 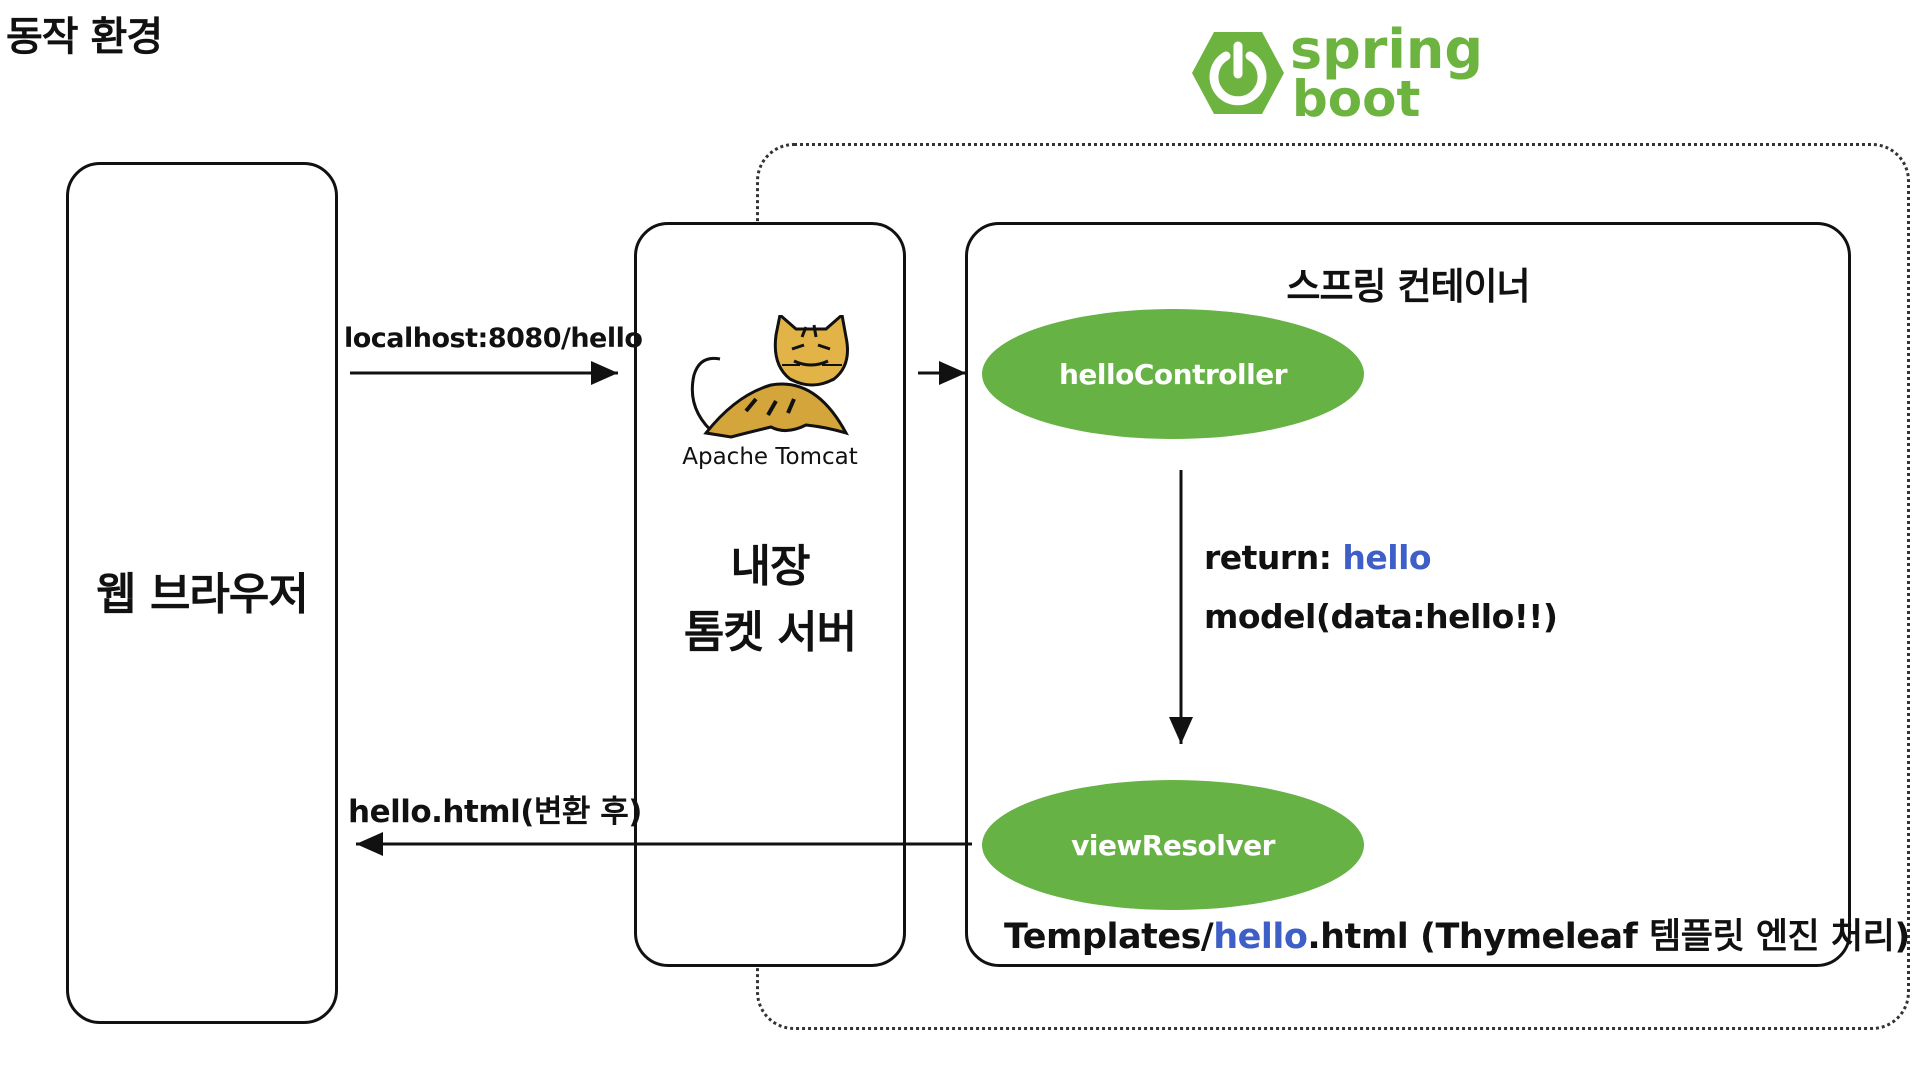 What do you see at coordinates (1260, 937) in the screenshot?
I see `templates-highlight: hello` at bounding box center [1260, 937].